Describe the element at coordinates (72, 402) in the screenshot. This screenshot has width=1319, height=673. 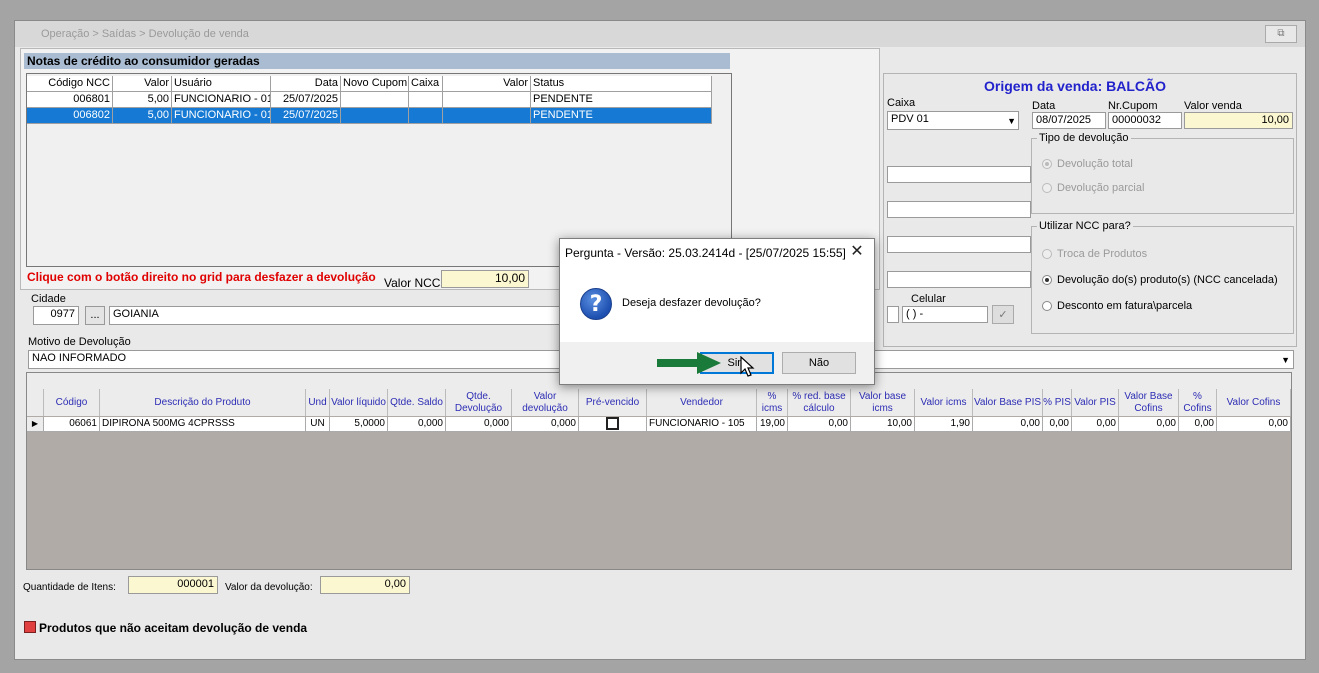
I see `col-header: Código` at that location.